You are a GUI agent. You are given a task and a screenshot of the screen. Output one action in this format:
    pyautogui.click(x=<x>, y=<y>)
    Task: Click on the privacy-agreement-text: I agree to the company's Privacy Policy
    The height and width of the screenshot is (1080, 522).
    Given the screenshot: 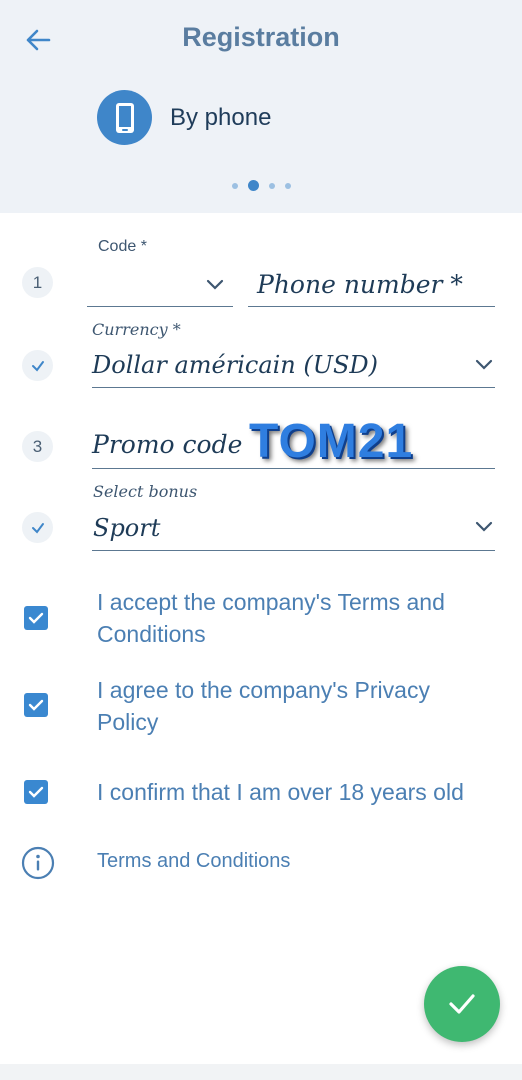 What is the action you would take?
    pyautogui.click(x=263, y=706)
    